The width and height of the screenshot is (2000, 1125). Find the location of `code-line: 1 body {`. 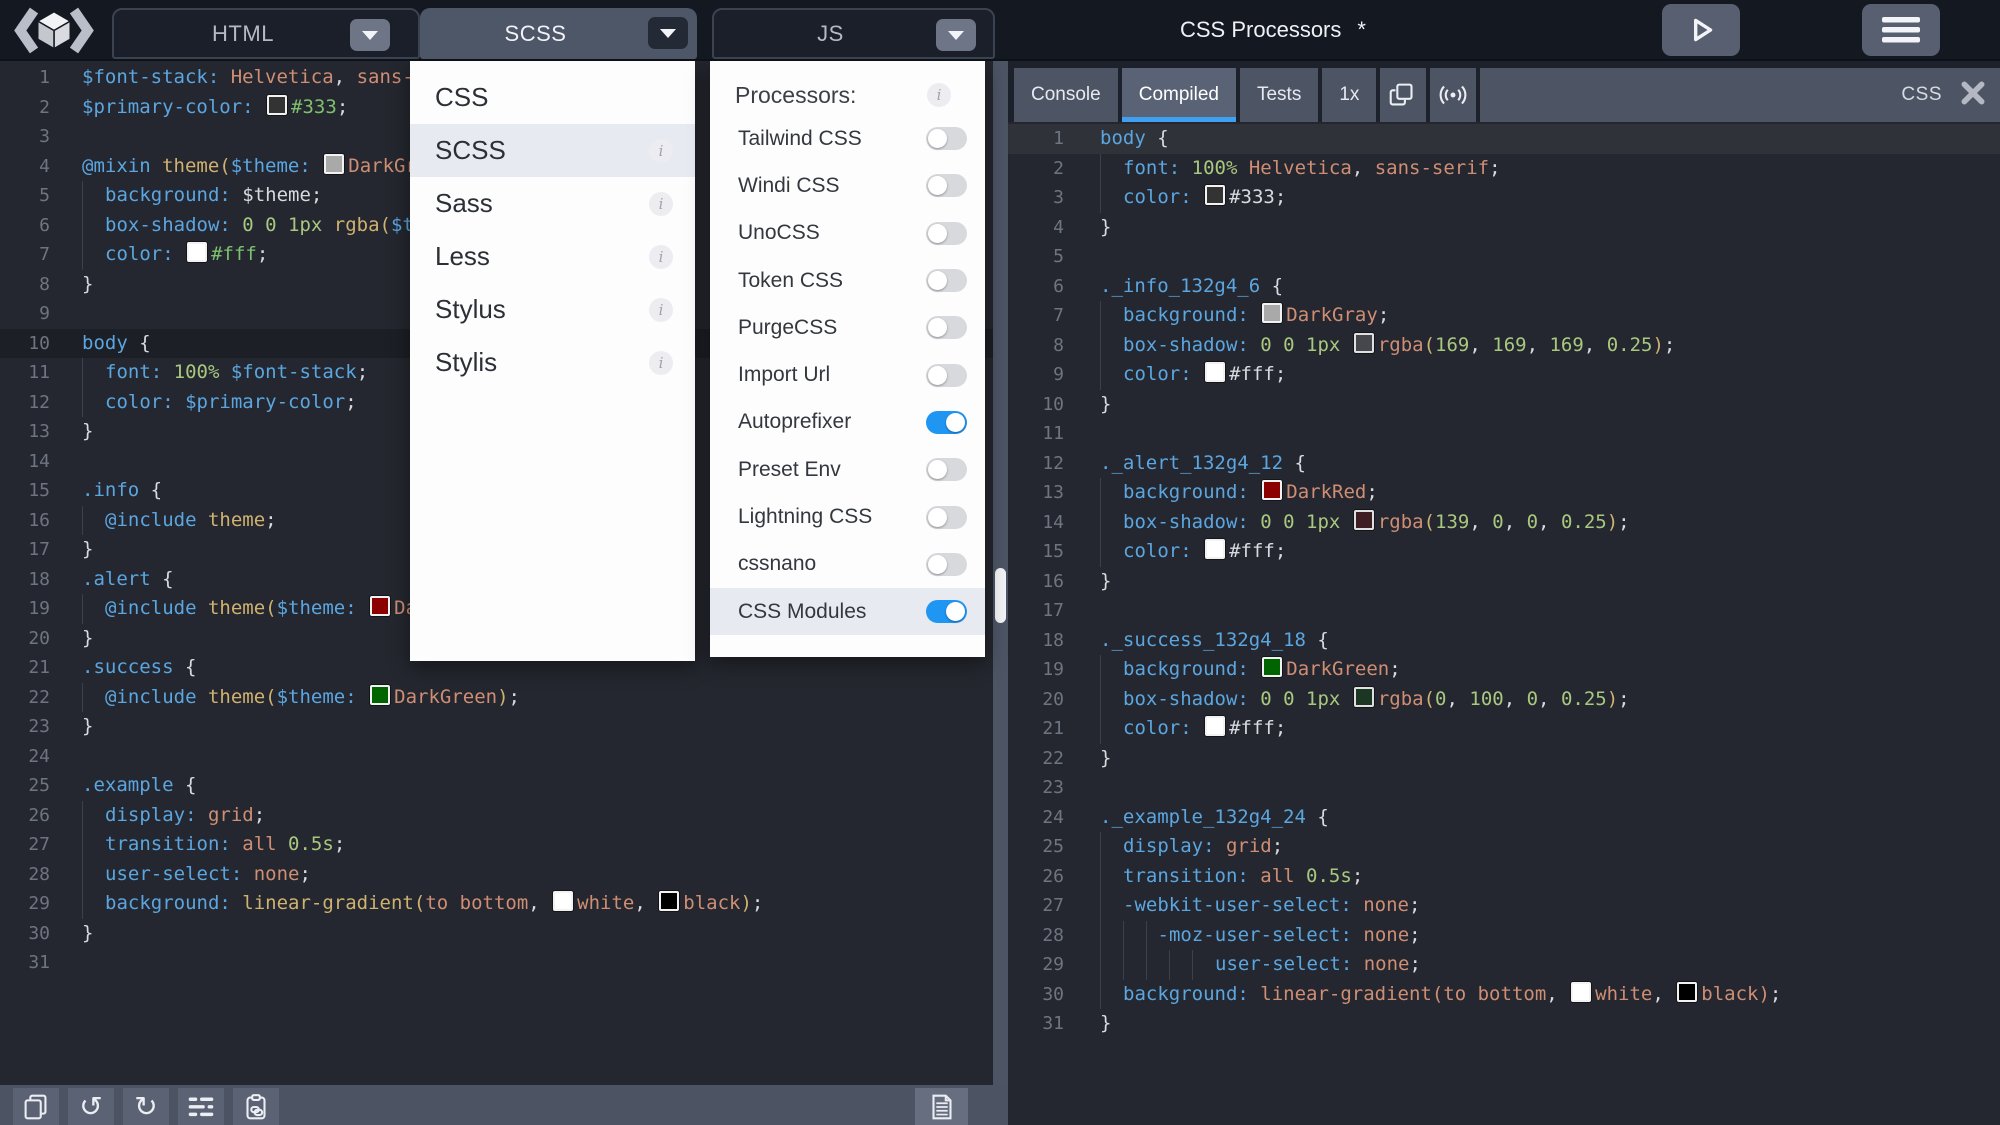

code-line: 1 body { is located at coordinates (1504, 139).